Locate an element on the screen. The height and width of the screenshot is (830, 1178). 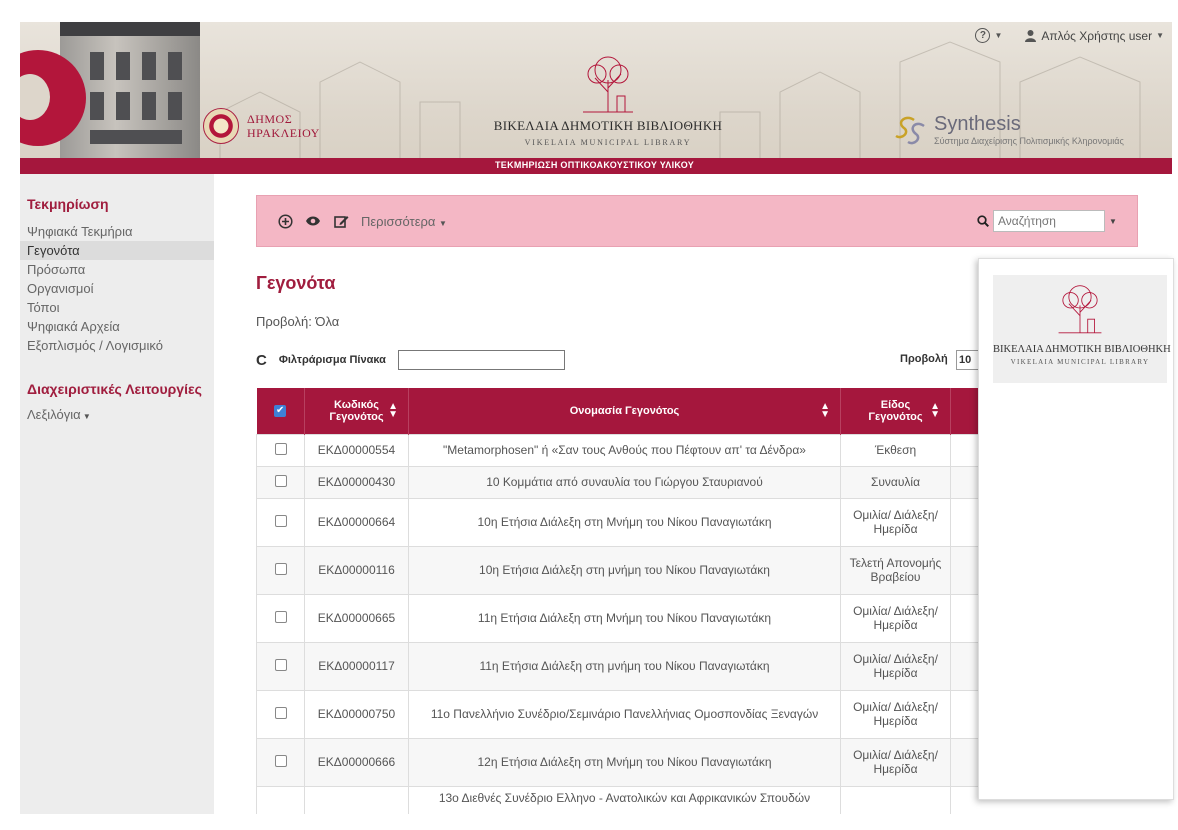
plus-circle-icon is located at coordinates (285, 221).